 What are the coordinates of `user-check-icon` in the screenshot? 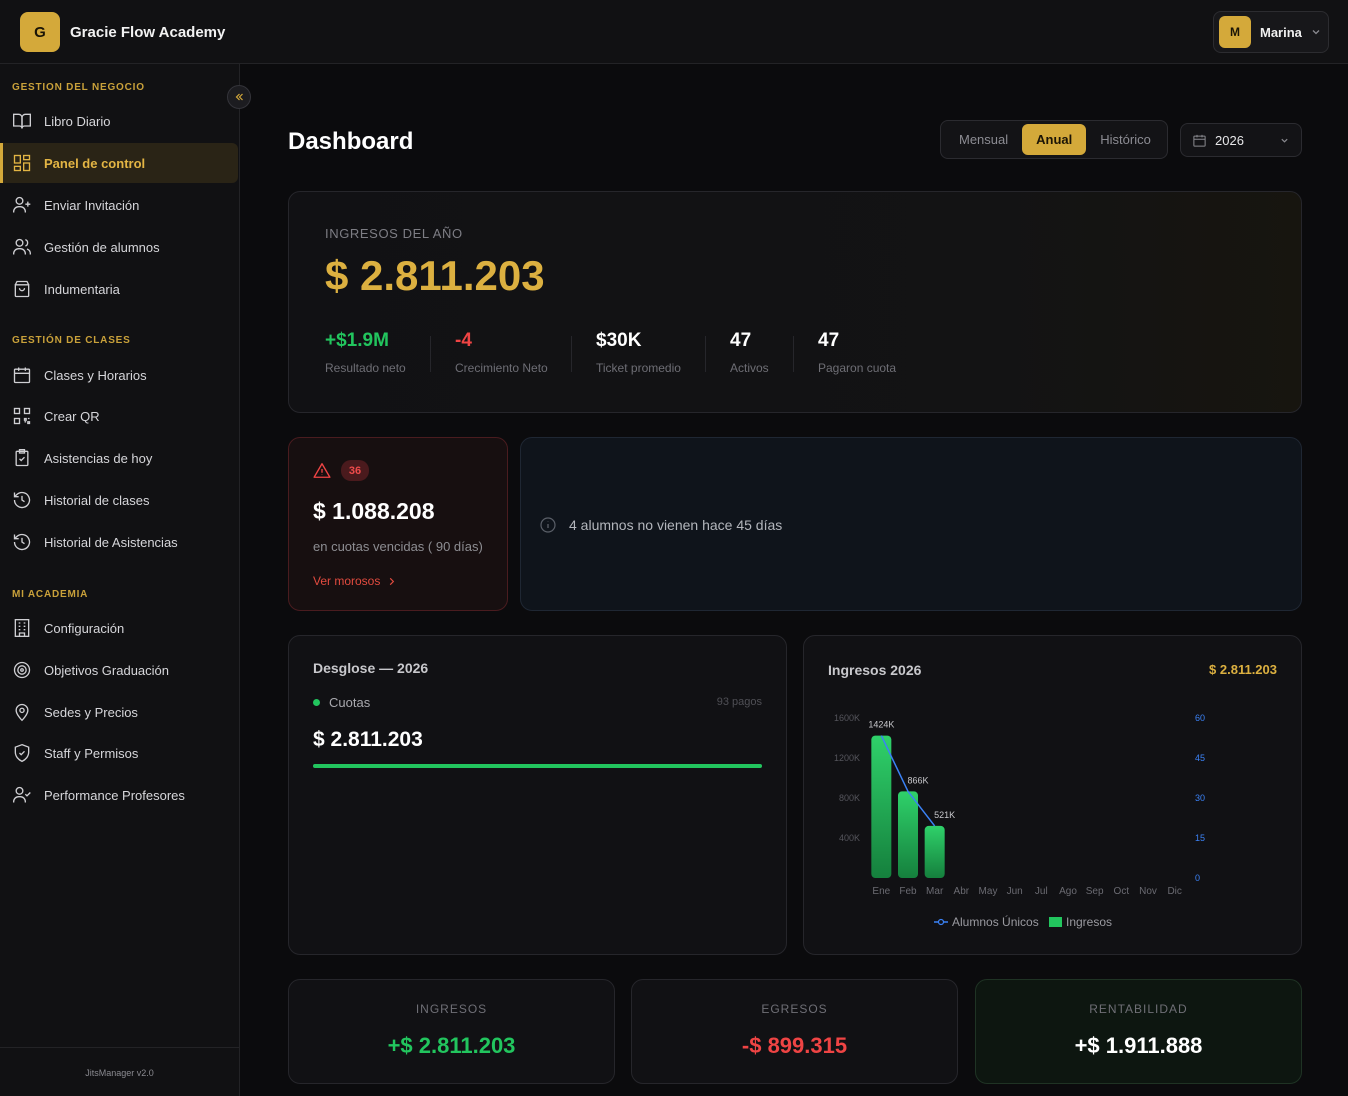 It's located at (22, 794).